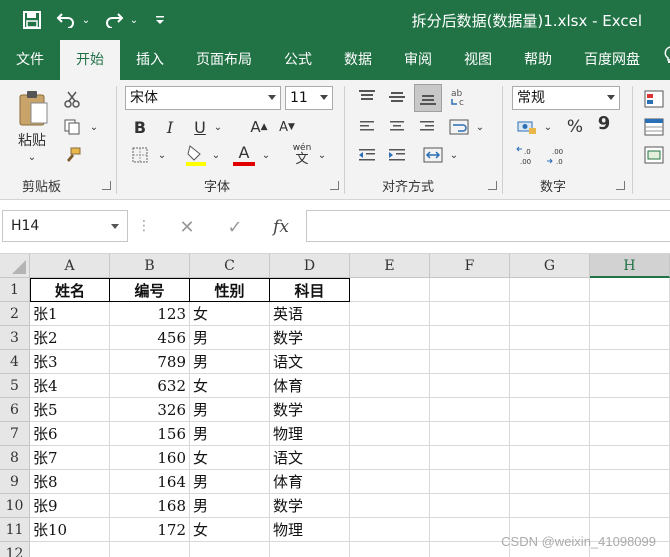  What do you see at coordinates (230, 290) in the screenshot?
I see `cell-c1: 性别` at bounding box center [230, 290].